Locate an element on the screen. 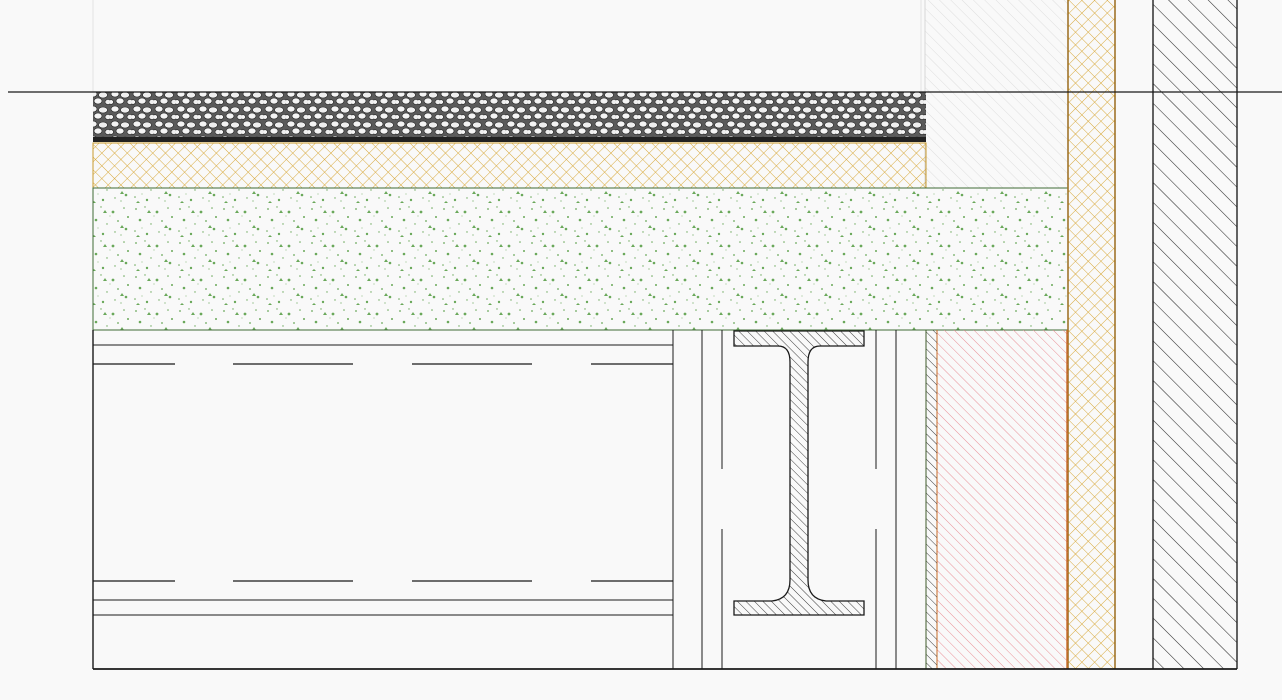 The height and width of the screenshot is (700, 1282). insulation-layer-horizontal is located at coordinates (509, 165).